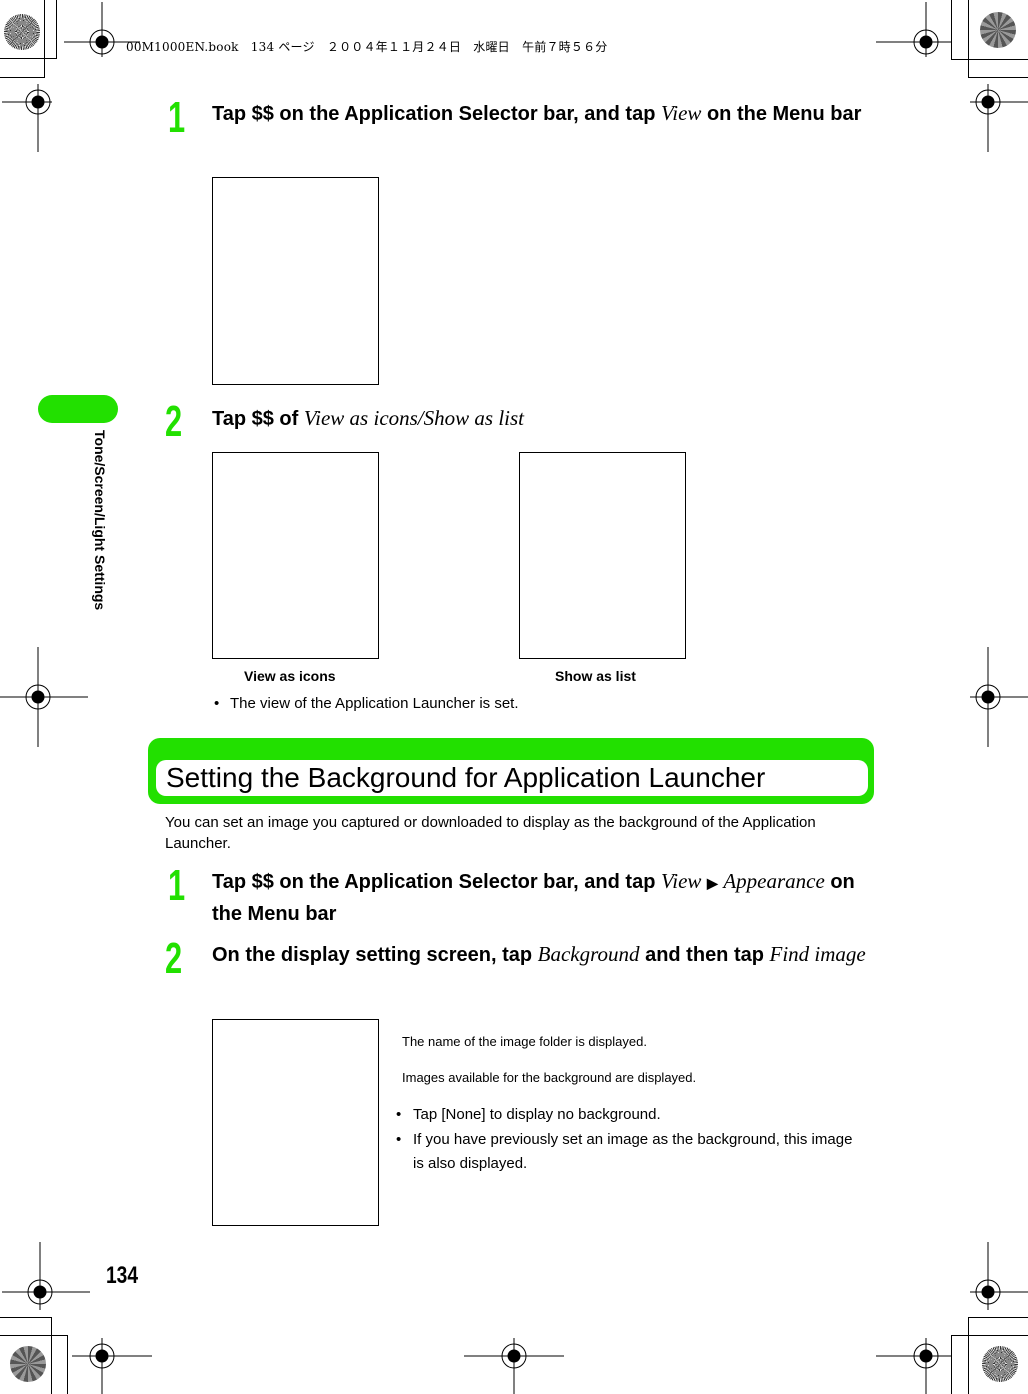 The height and width of the screenshot is (1394, 1028). I want to click on menu-term: Find image, so click(817, 954).